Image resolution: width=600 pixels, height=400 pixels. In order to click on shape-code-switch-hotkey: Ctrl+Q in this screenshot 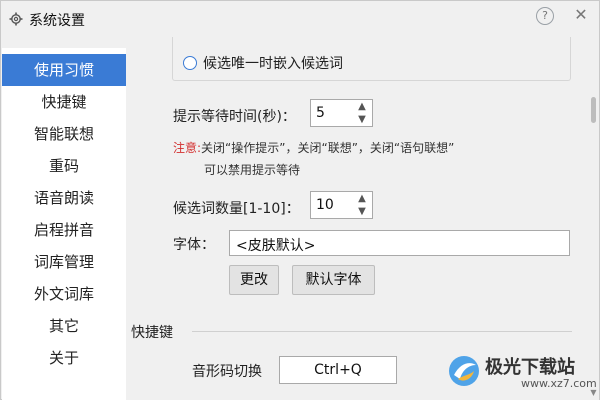, I will do `click(338, 370)`.